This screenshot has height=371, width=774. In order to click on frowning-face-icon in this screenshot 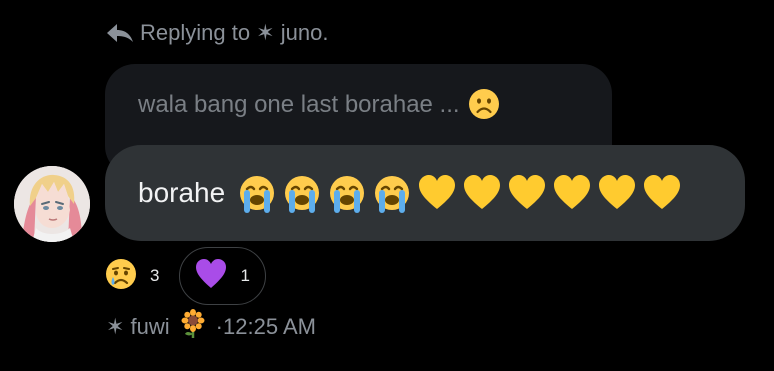, I will do `click(484, 104)`.